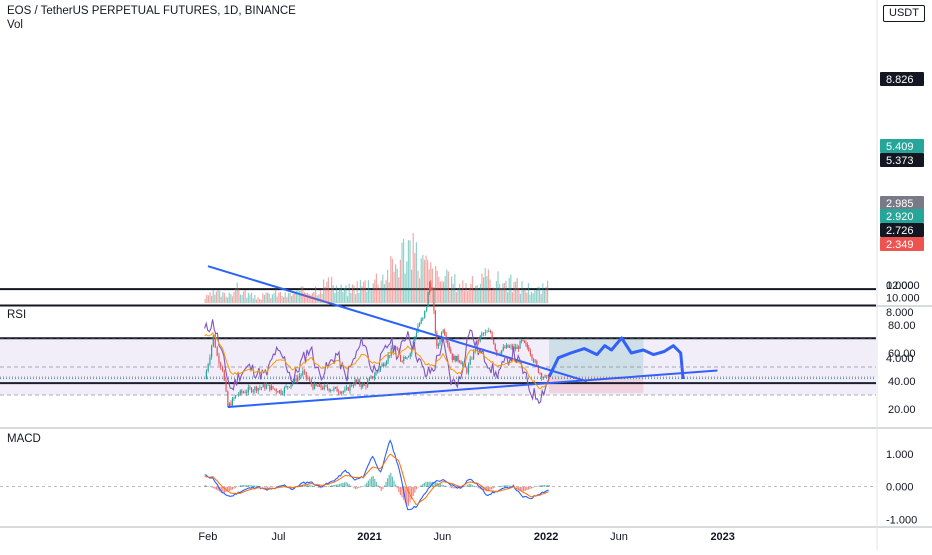 The image size is (932, 555). Describe the element at coordinates (902, 382) in the screenshot. I see `rsi-tick-label: 40.00` at that location.